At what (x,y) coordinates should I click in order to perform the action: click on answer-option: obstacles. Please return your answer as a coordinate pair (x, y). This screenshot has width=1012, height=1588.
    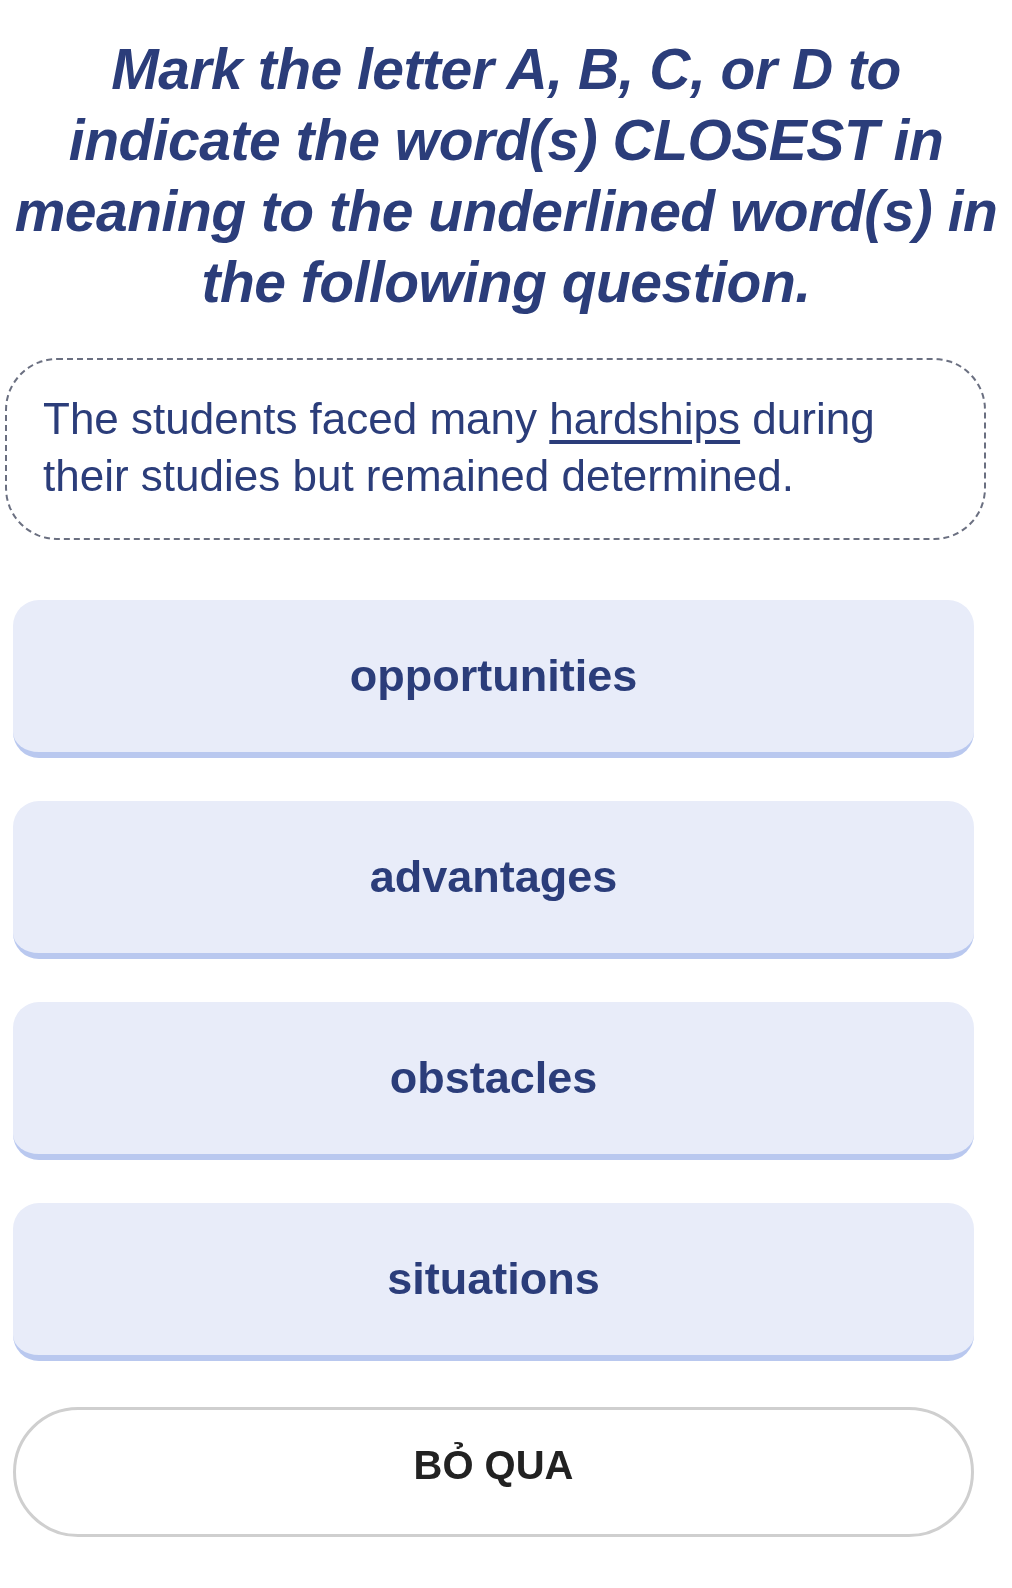
    Looking at the image, I should click on (493, 1081).